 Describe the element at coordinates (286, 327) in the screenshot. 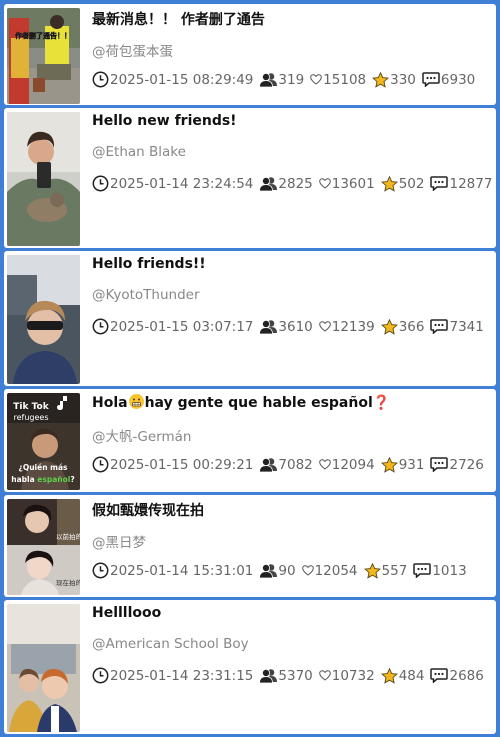

I see `followers-count: 3610` at that location.